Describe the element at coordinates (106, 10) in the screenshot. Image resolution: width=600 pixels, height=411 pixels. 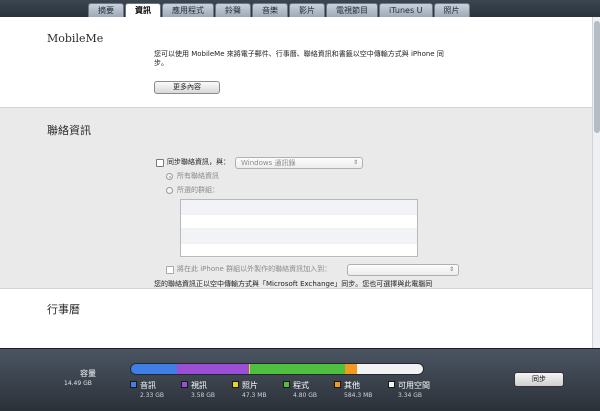
I see `tab-summary: 摘要` at that location.